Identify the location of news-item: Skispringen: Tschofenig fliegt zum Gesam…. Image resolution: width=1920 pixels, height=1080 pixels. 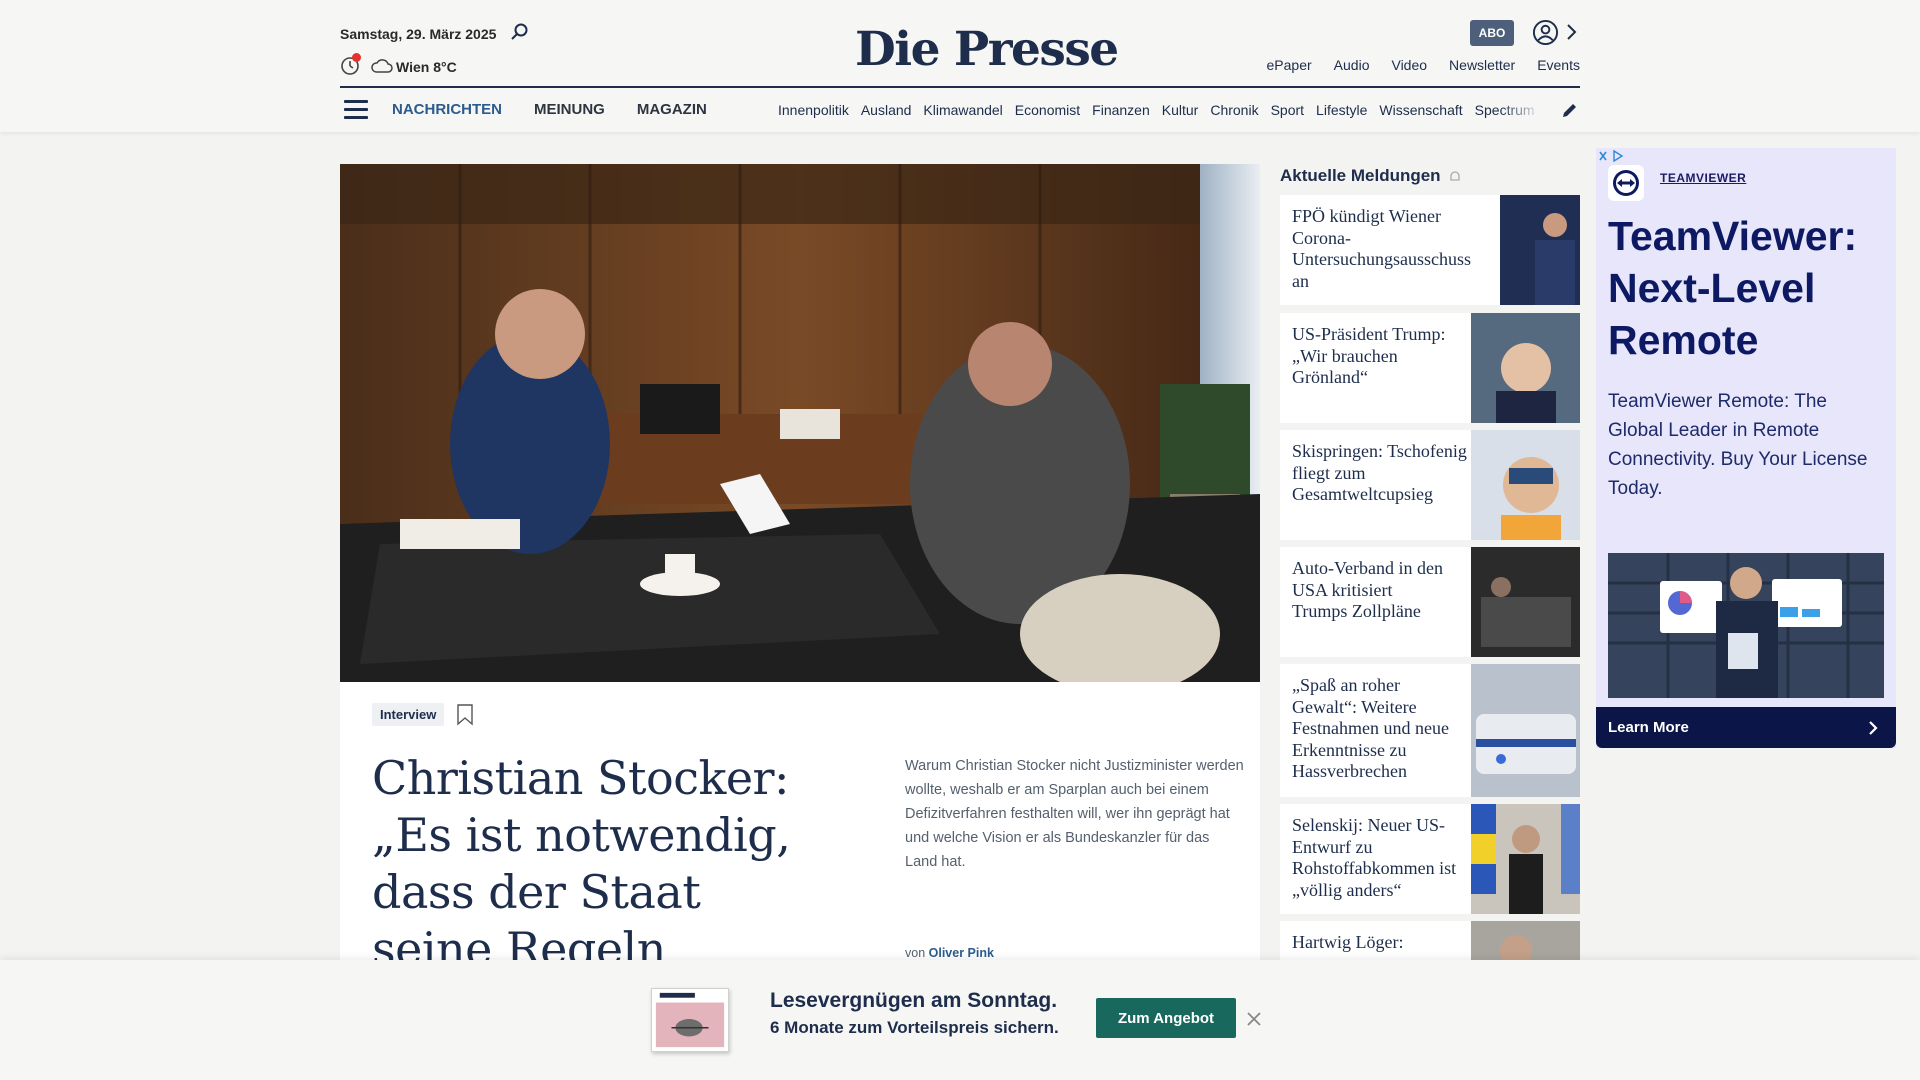
(1430, 485).